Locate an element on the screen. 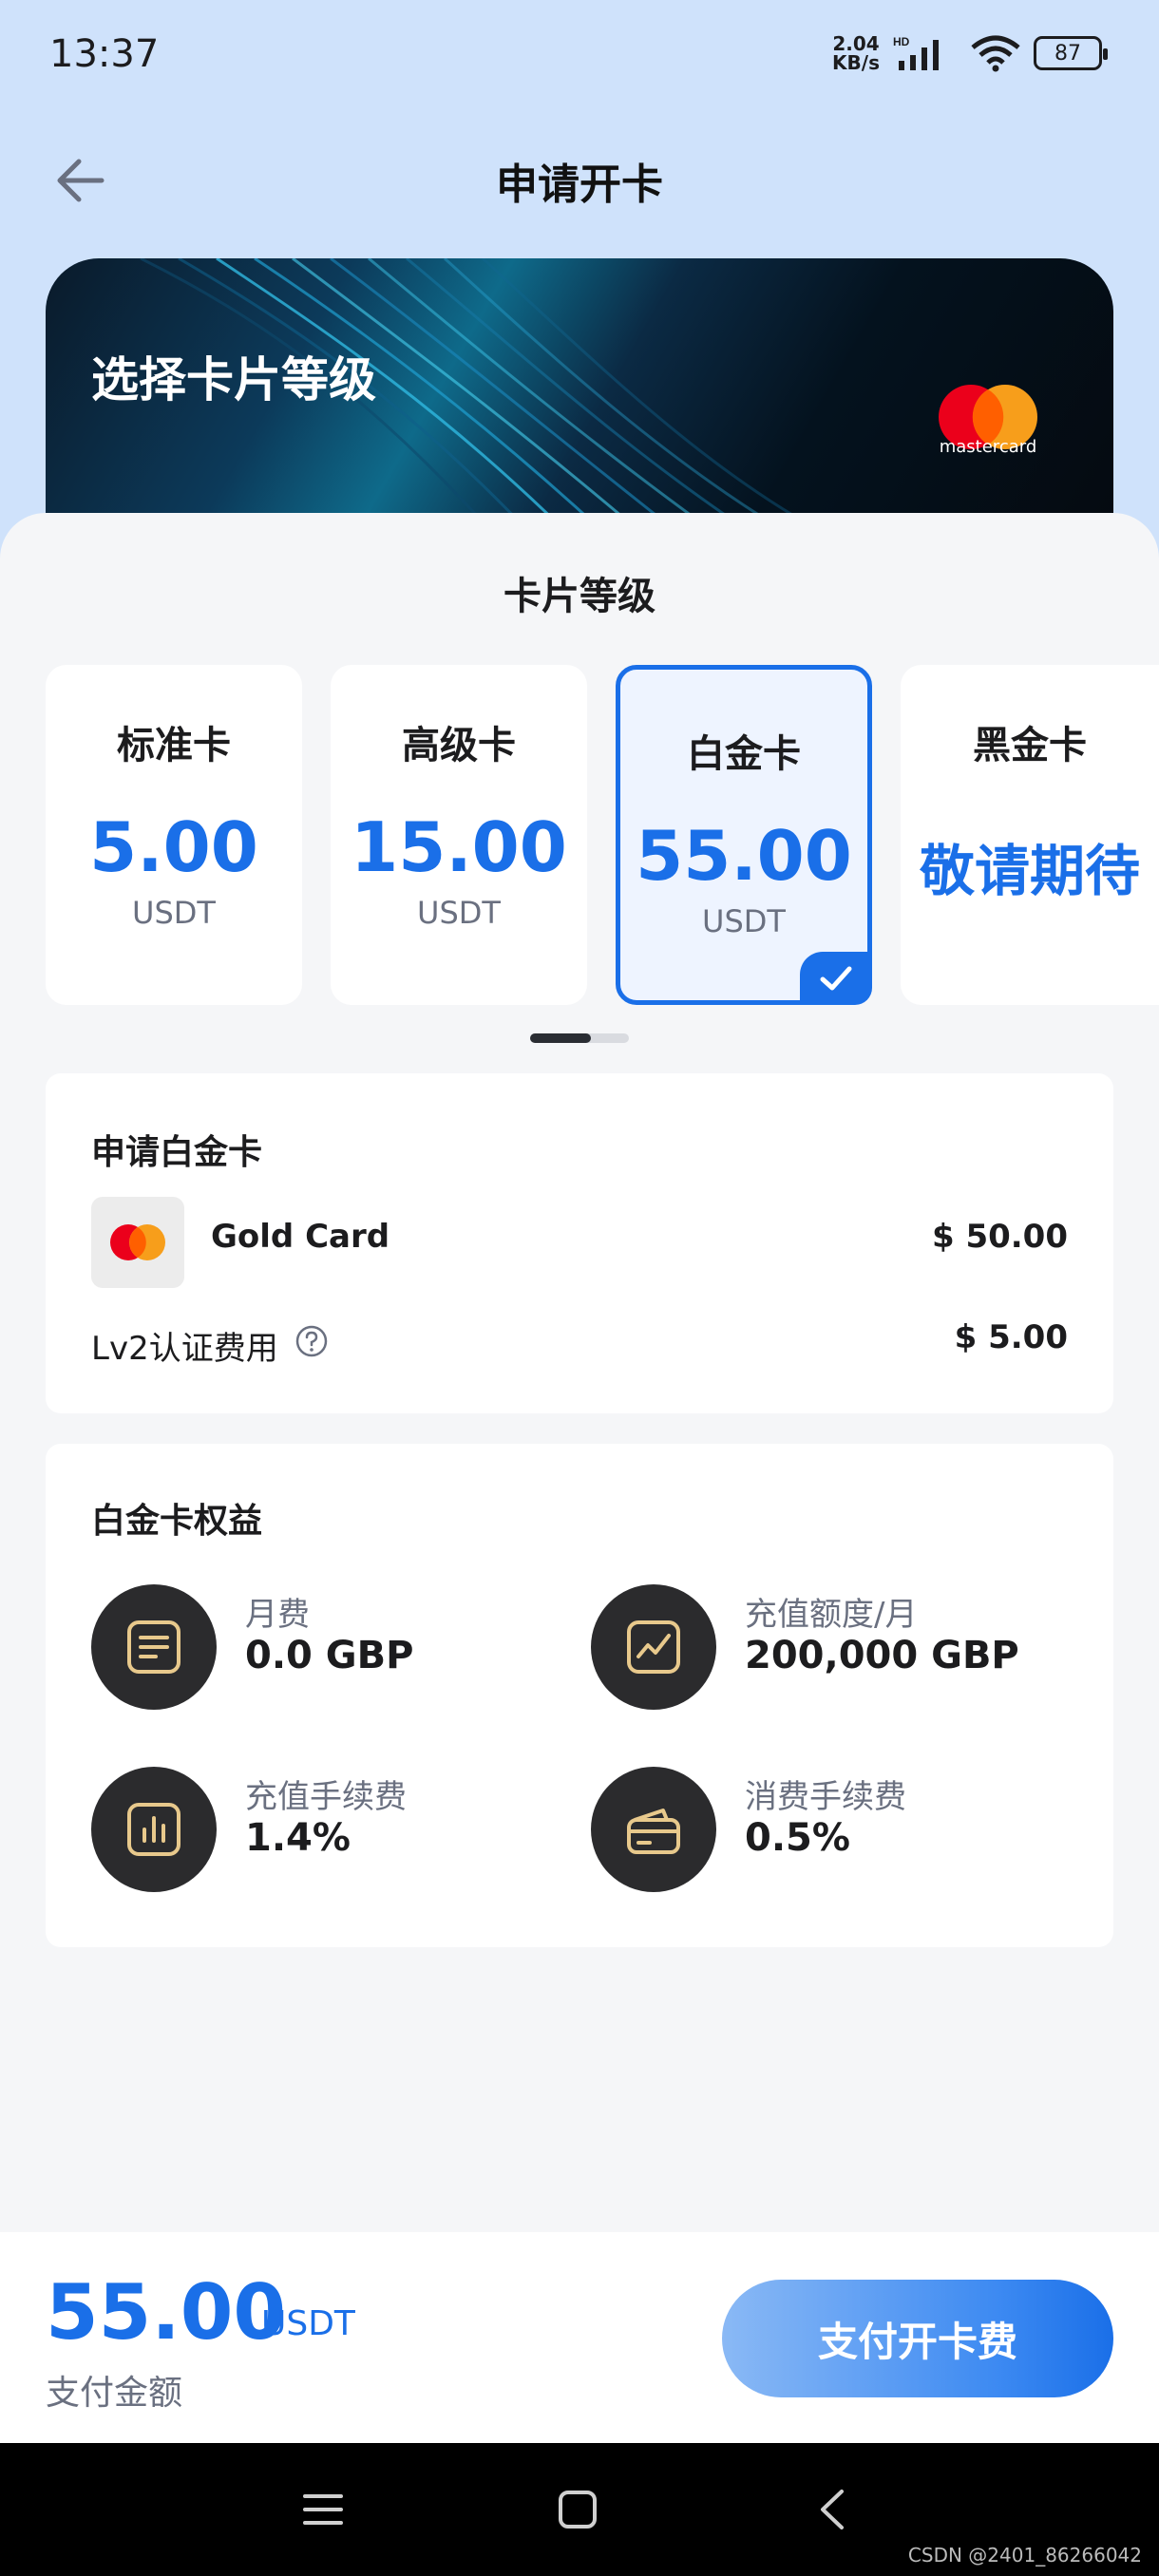 This screenshot has height=2576, width=1159. fee-label: Lv2认证费用 is located at coordinates (184, 1349).